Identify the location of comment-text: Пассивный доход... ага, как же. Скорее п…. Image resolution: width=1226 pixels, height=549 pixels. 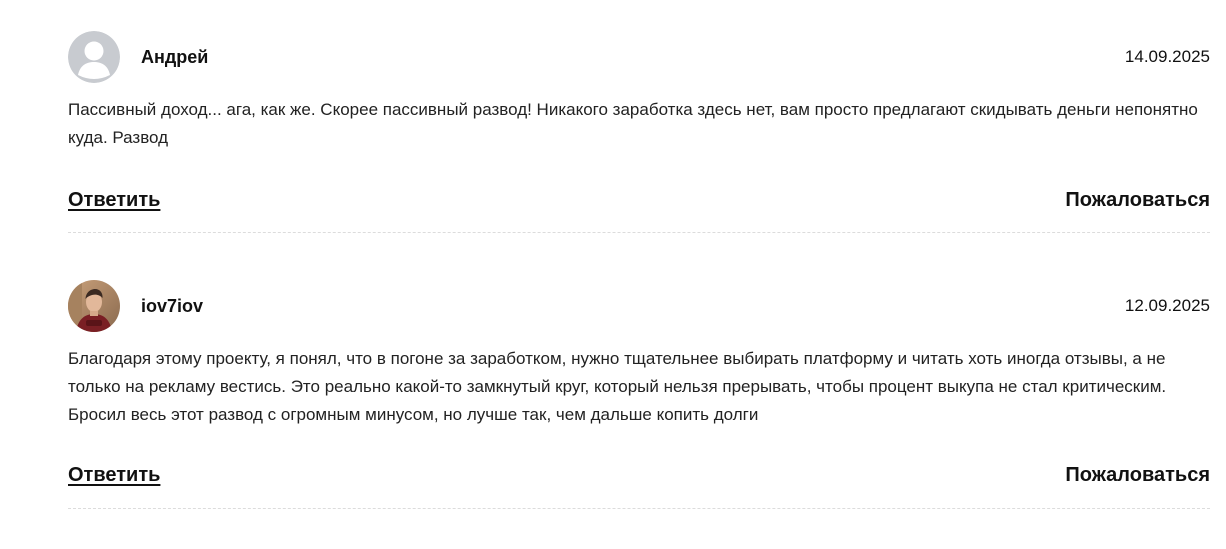
(633, 123).